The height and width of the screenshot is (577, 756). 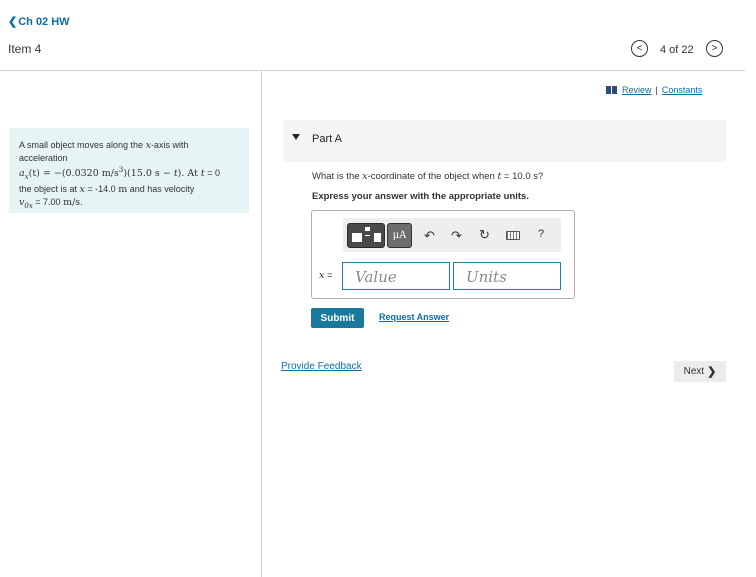 I want to click on item-title: Item 4, so click(x=25, y=49).